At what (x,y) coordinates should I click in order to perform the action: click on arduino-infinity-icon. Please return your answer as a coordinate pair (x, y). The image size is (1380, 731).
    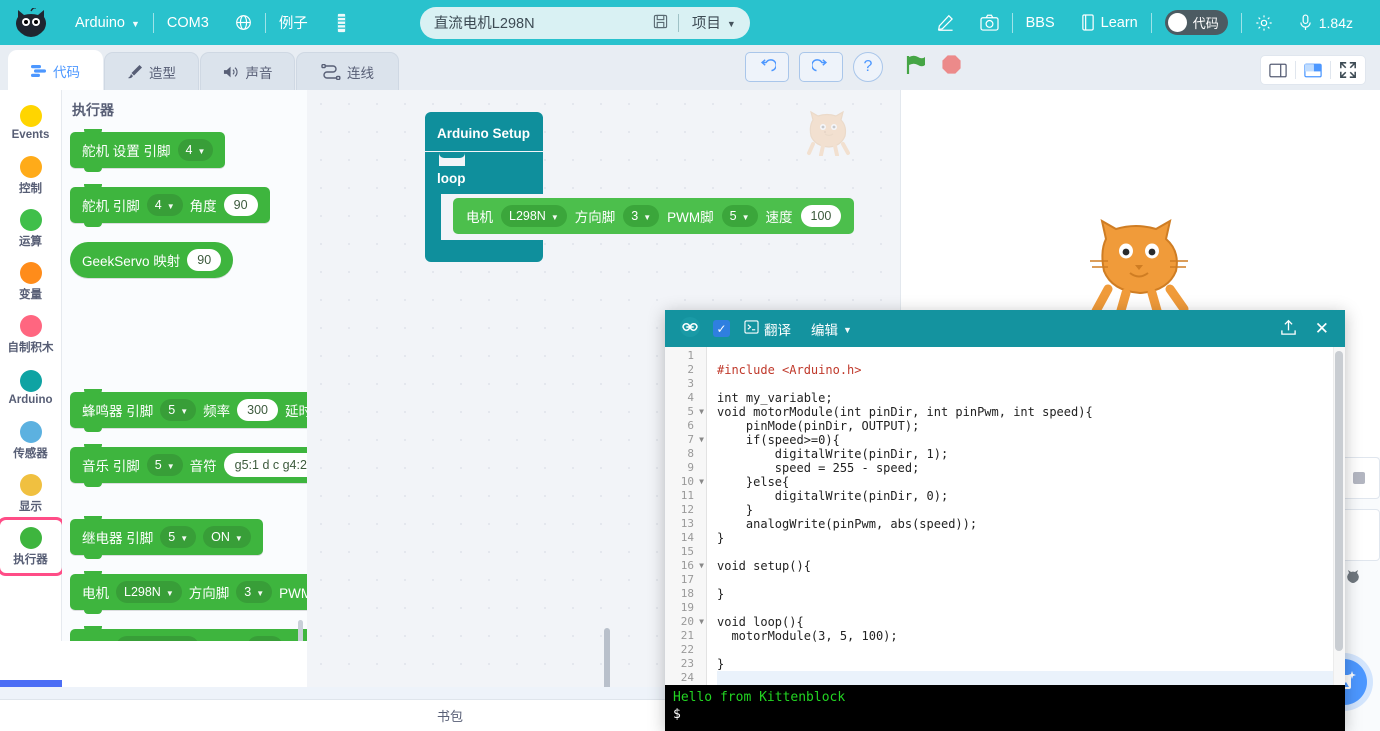
    Looking at the image, I should click on (690, 328).